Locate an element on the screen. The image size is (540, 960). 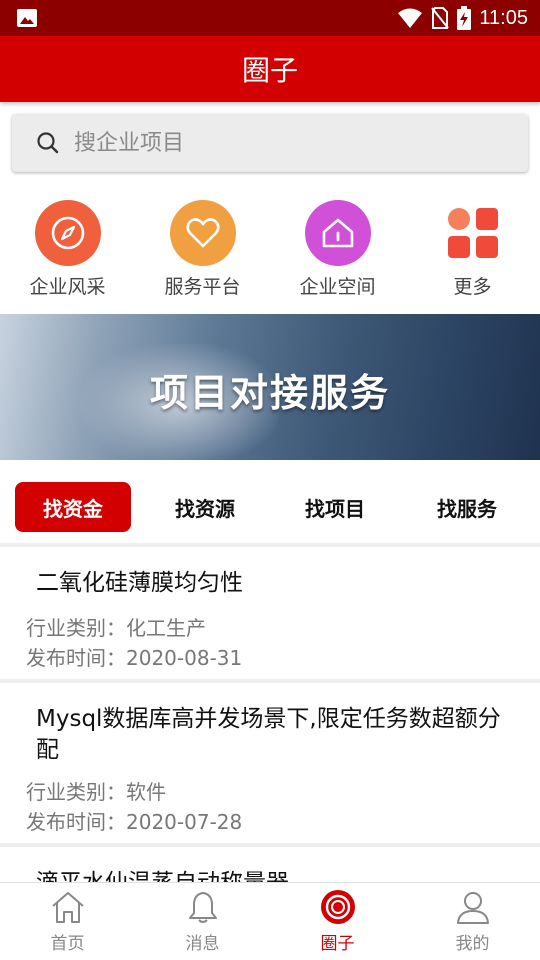
quick-nav-service-platform: 服务平台 is located at coordinates (202, 248).